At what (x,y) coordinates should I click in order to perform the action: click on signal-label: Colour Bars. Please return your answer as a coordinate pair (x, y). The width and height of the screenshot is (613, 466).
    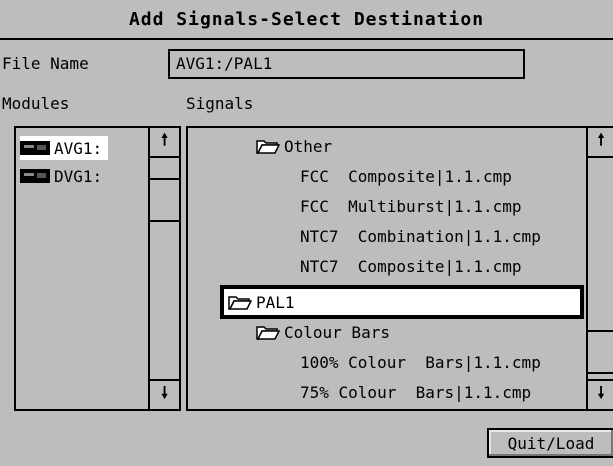
    Looking at the image, I should click on (337, 332).